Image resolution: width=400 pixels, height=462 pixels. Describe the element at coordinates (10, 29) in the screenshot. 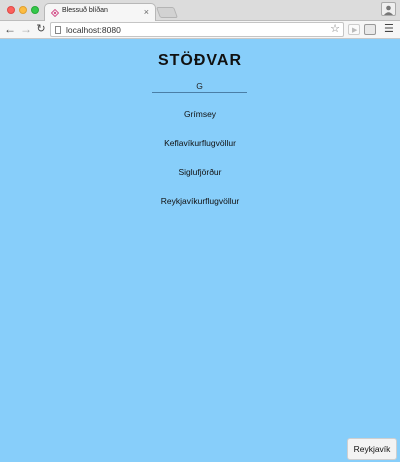

I see `back-arrow-icon: ←` at that location.